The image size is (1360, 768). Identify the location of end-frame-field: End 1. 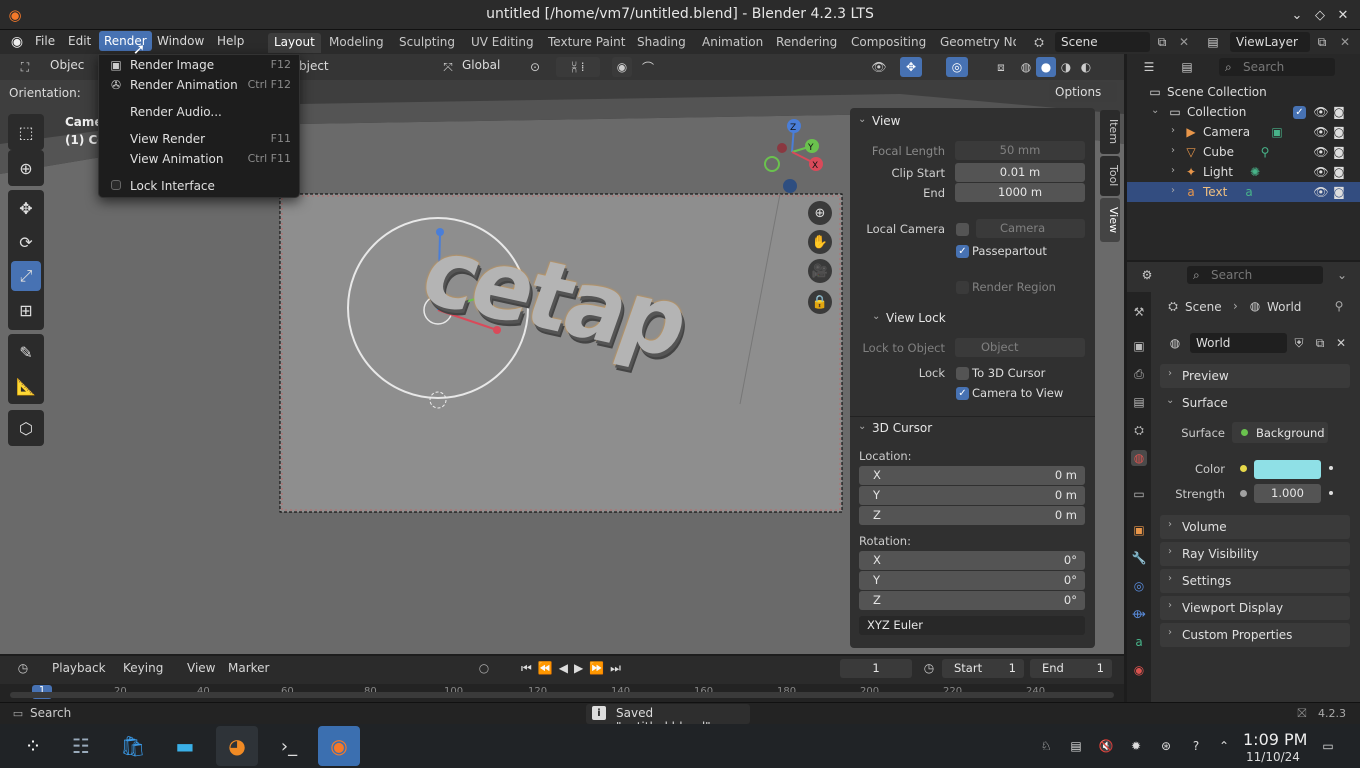
(1071, 668).